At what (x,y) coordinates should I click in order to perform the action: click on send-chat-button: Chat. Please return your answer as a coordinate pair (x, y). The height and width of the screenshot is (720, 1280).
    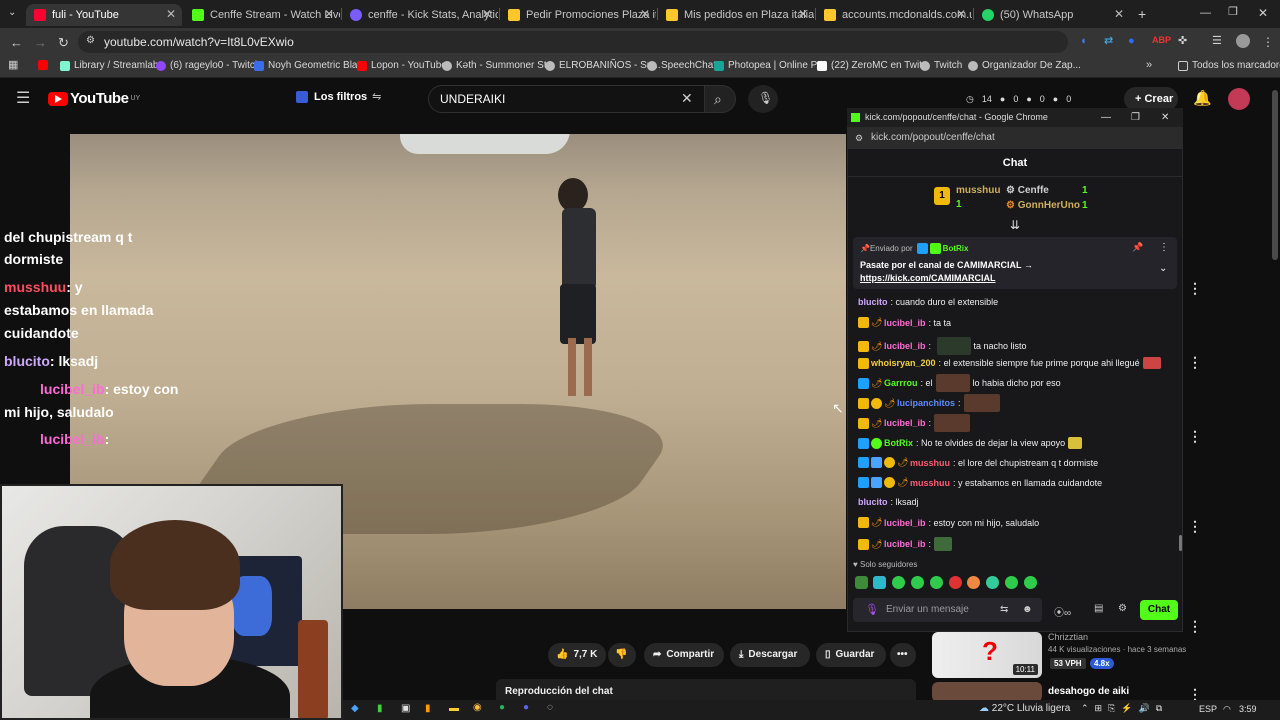
    Looking at the image, I should click on (1159, 610).